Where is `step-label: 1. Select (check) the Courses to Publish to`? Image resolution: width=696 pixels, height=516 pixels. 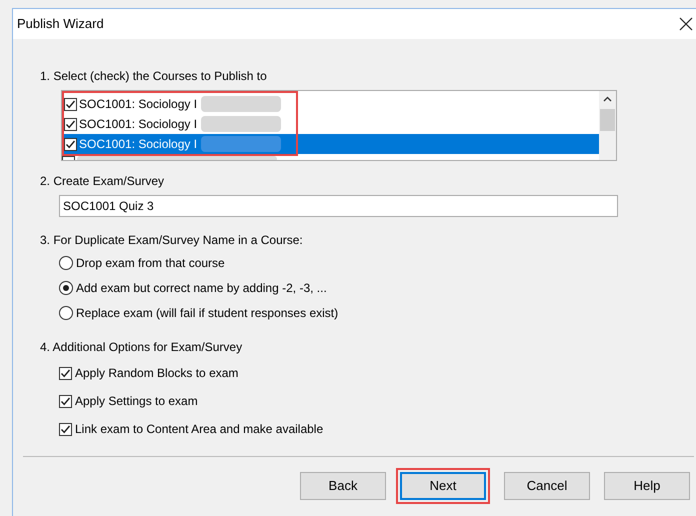 step-label: 1. Select (check) the Courses to Publish to is located at coordinates (154, 76).